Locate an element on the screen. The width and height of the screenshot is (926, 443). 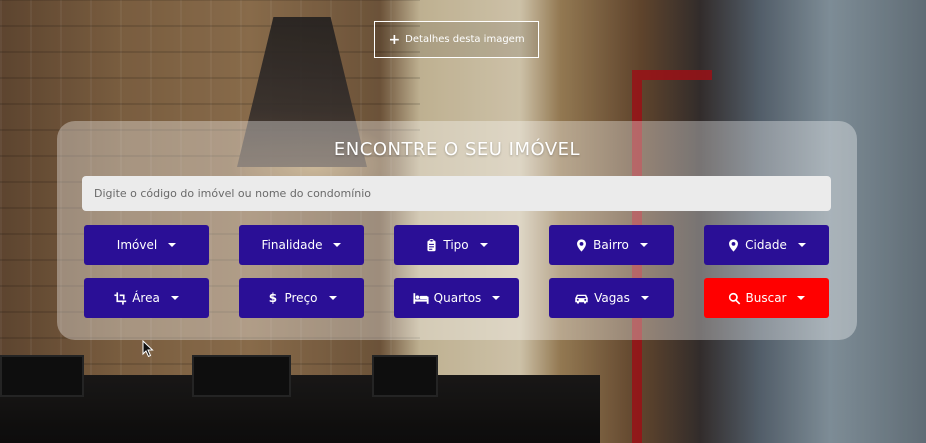
panel-title: ENCONTRE O SEU IMÓVEL is located at coordinates (457, 149).